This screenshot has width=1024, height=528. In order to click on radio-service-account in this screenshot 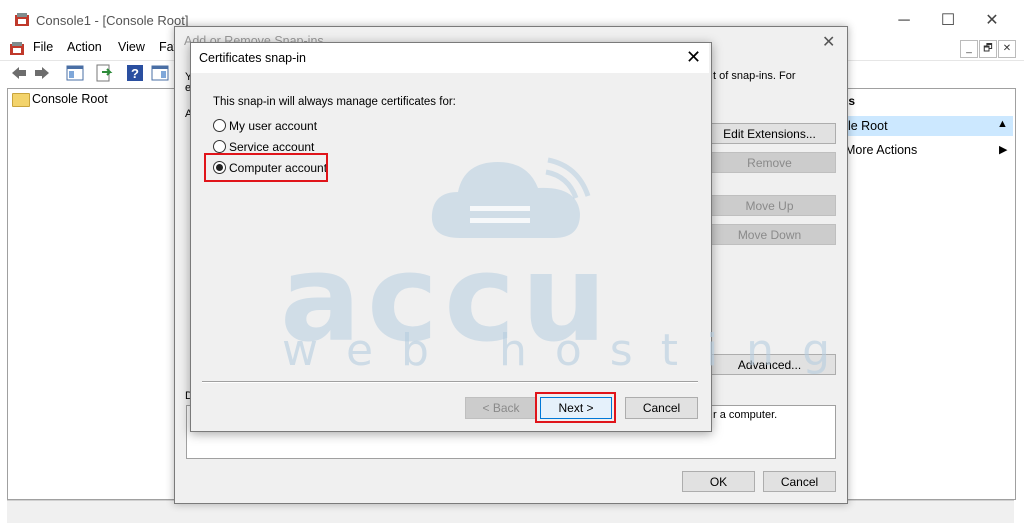, I will do `click(219, 146)`.